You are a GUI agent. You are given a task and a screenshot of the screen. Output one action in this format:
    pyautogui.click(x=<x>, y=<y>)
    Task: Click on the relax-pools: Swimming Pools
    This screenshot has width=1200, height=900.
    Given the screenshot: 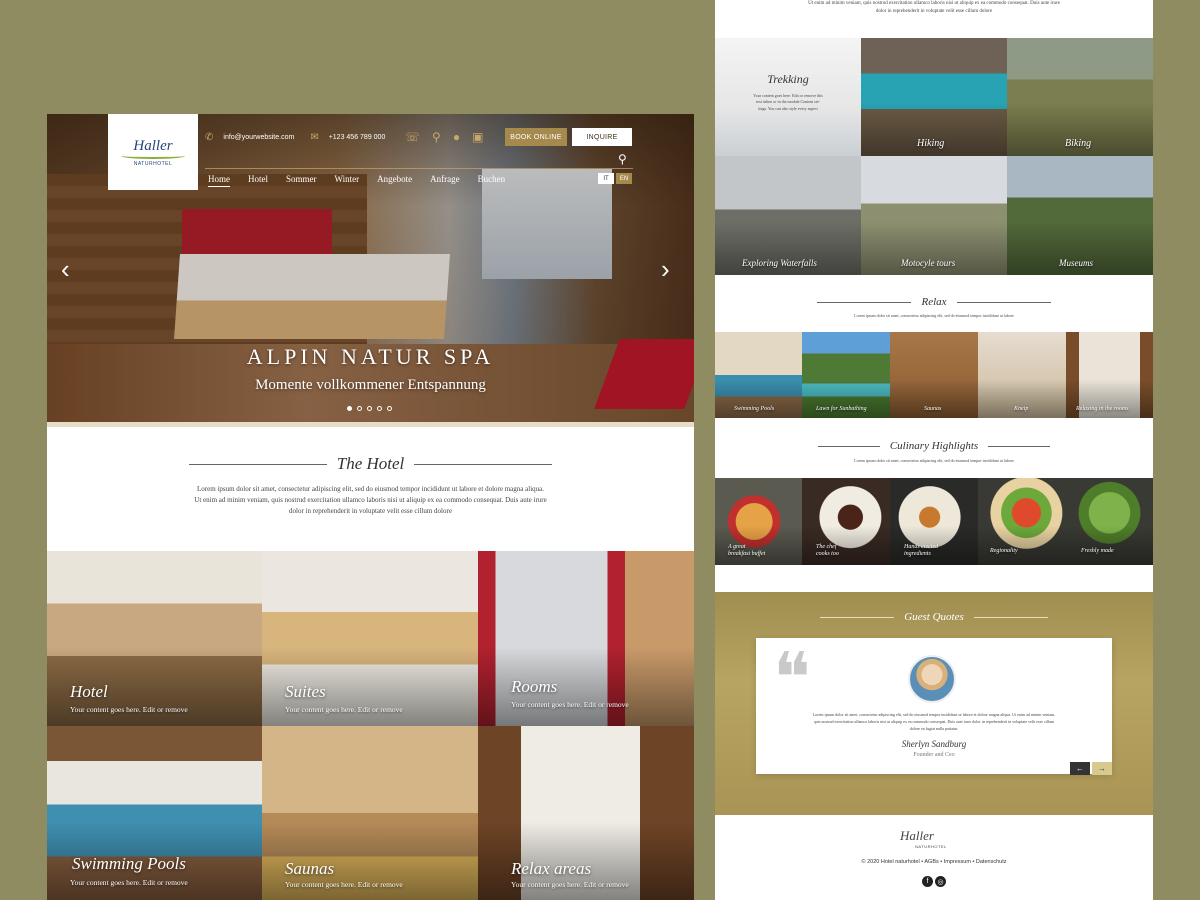 What is the action you would take?
    pyautogui.click(x=758, y=375)
    